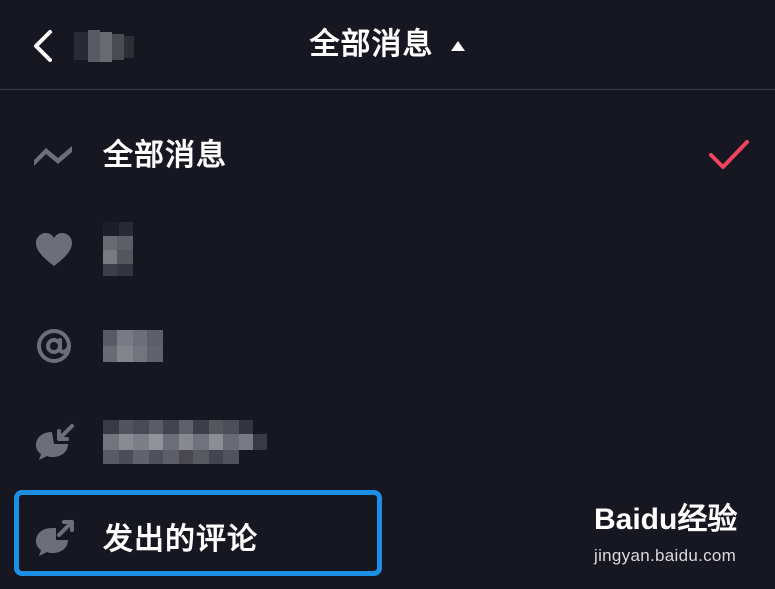  What do you see at coordinates (729, 154) in the screenshot?
I see `checkmark-icon` at bounding box center [729, 154].